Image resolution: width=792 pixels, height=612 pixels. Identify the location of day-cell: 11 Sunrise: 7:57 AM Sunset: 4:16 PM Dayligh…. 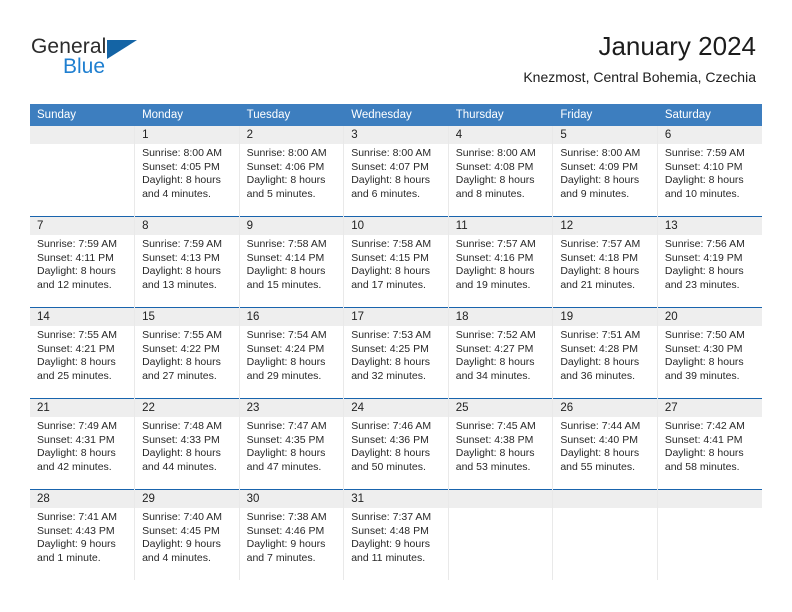
(501, 262).